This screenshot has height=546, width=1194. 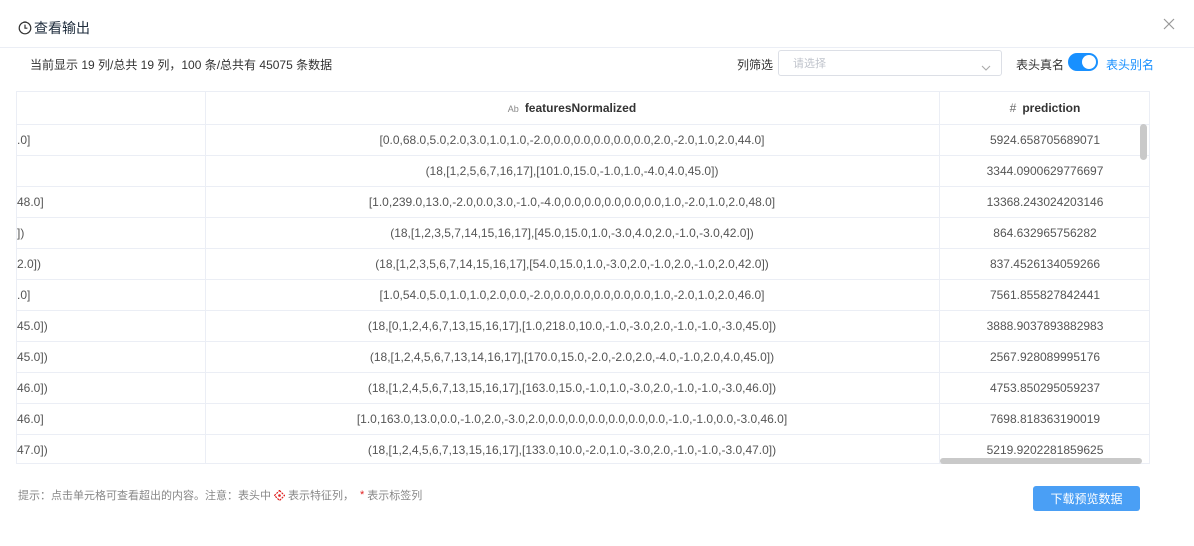 What do you see at coordinates (1044, 357) in the screenshot?
I see `table-cell: 2567.928089995176` at bounding box center [1044, 357].